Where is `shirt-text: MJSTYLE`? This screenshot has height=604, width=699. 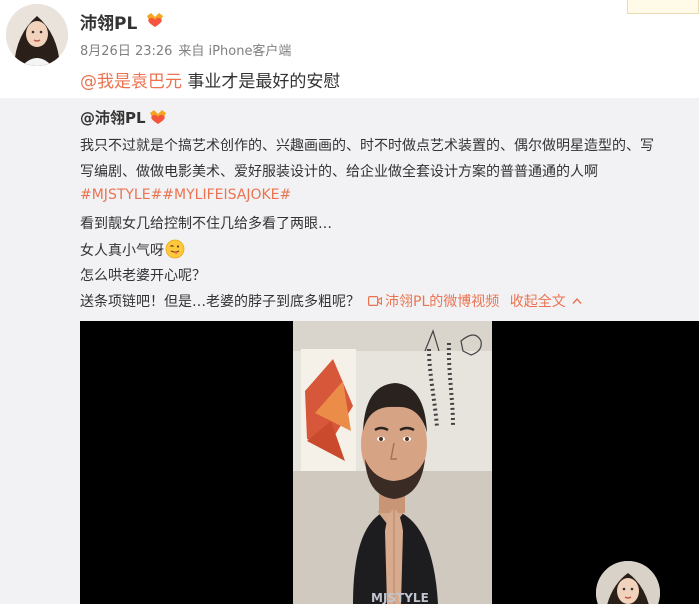 shirt-text: MJSTYLE is located at coordinates (400, 597).